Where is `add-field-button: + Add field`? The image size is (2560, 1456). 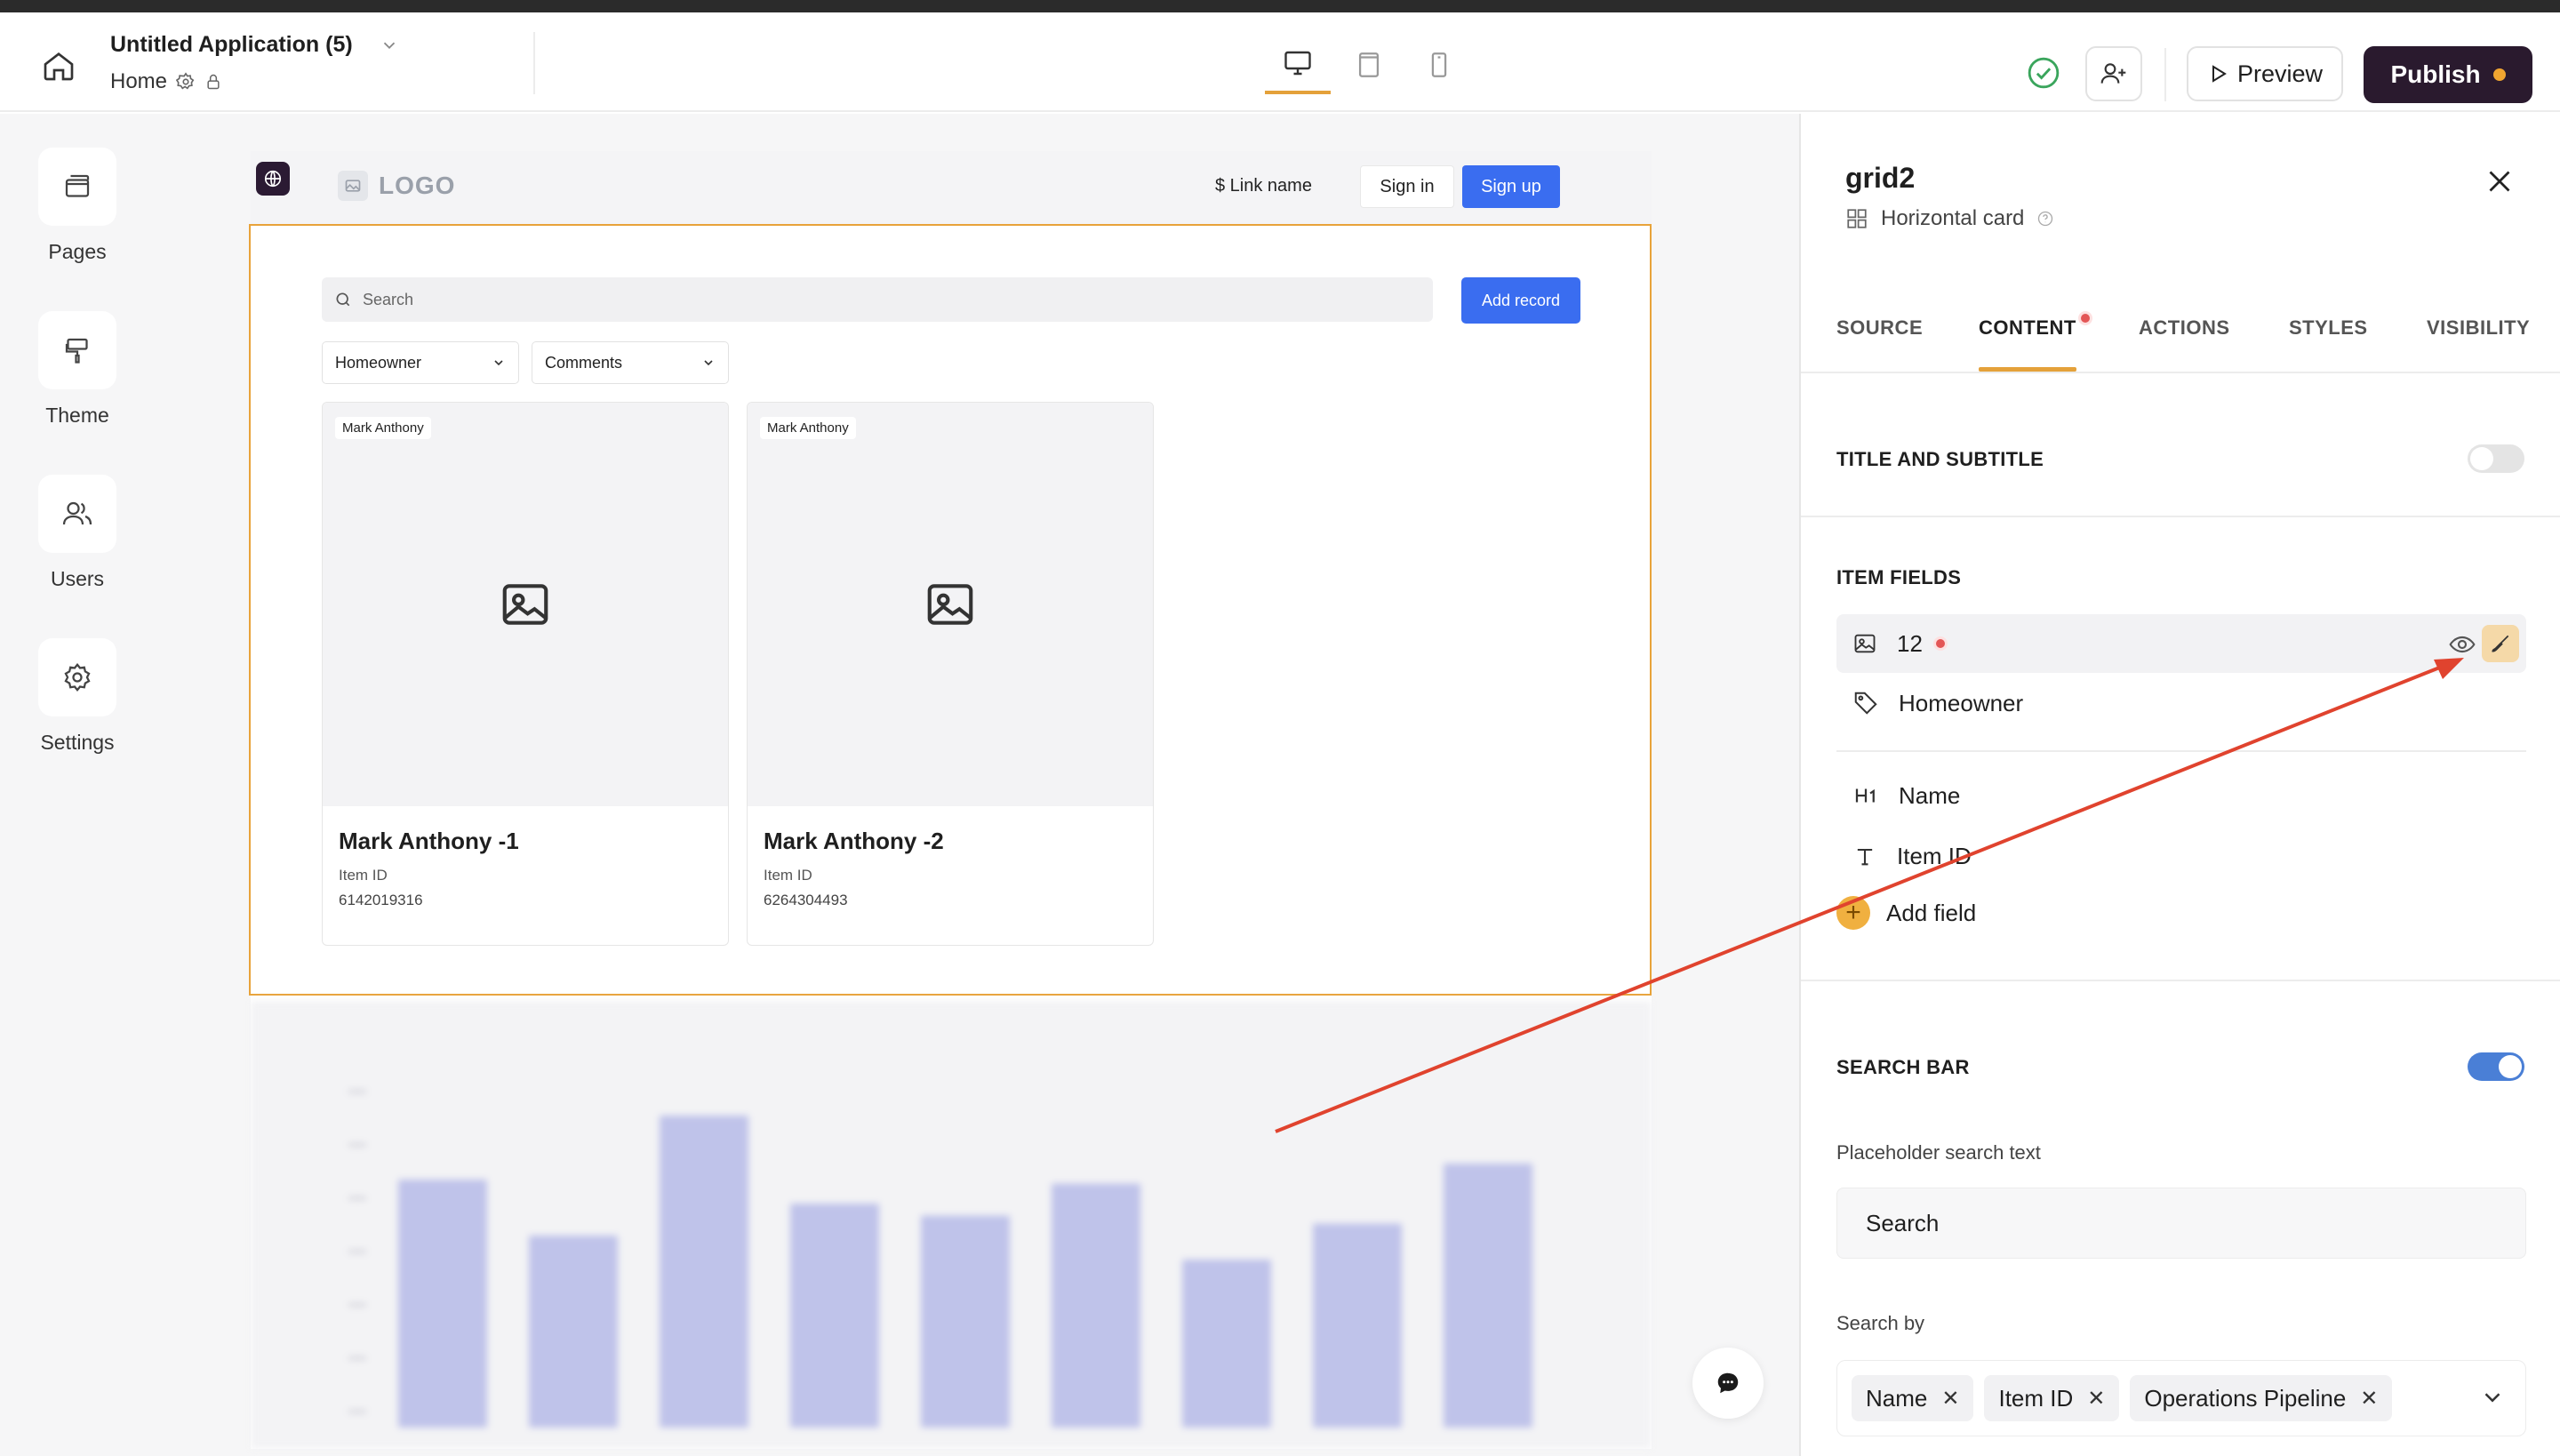 add-field-button: + Add field is located at coordinates (1906, 913).